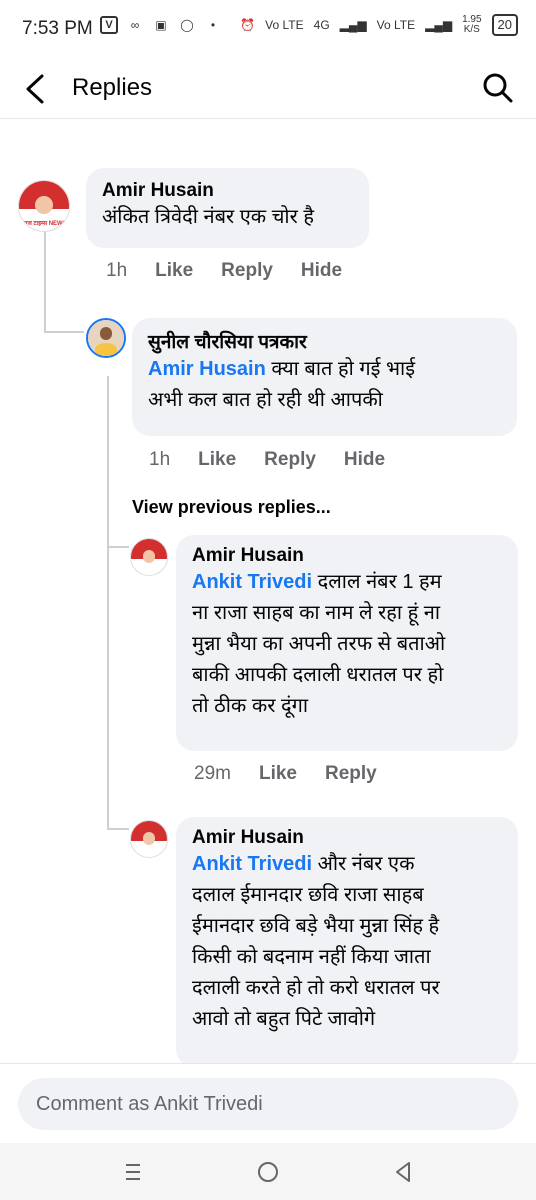 The image size is (536, 1200). Describe the element at coordinates (471, 29) in the screenshot. I see `net-speed-unit: K/S` at that location.